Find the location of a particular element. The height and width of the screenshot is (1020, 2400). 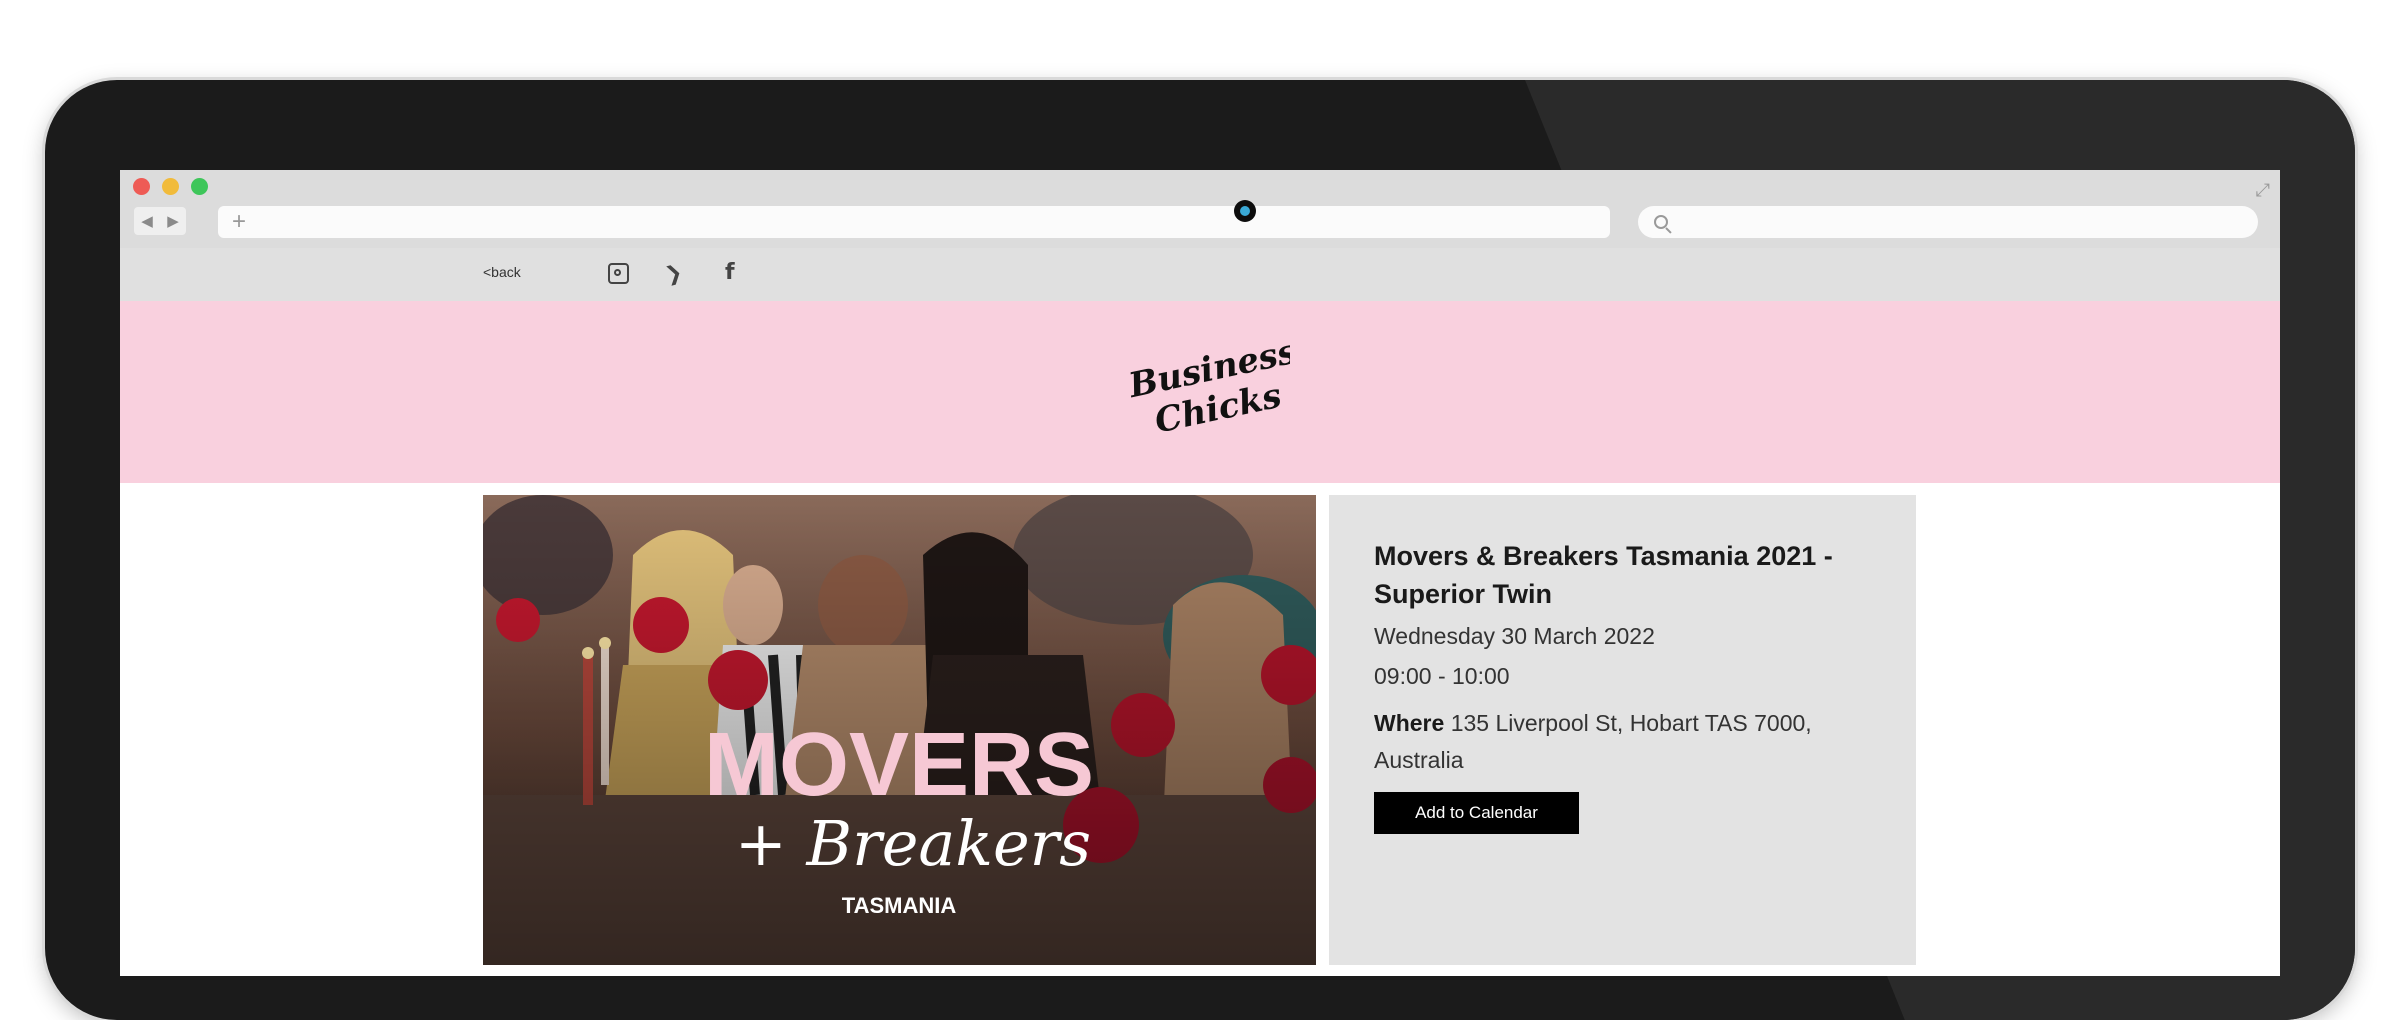

where-label: Where is located at coordinates (1409, 723).